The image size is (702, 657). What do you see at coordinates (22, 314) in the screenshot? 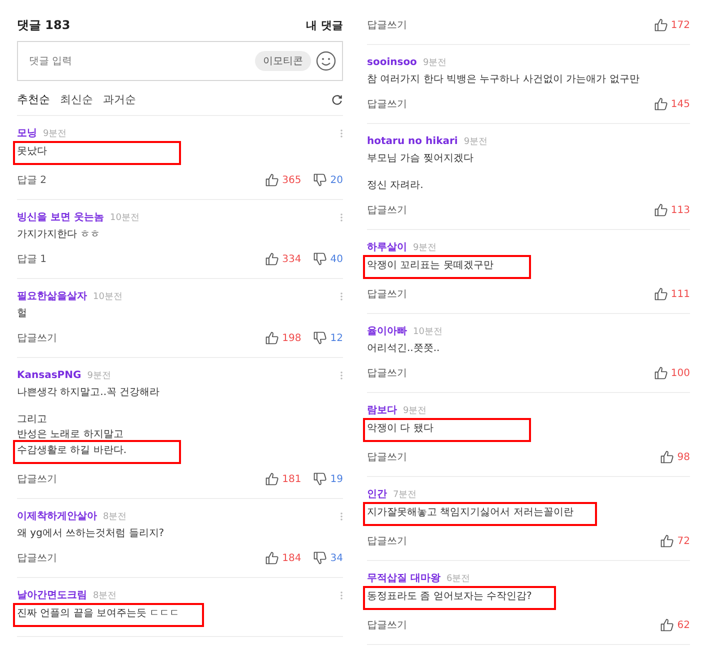
I see `comment-text: 헐` at bounding box center [22, 314].